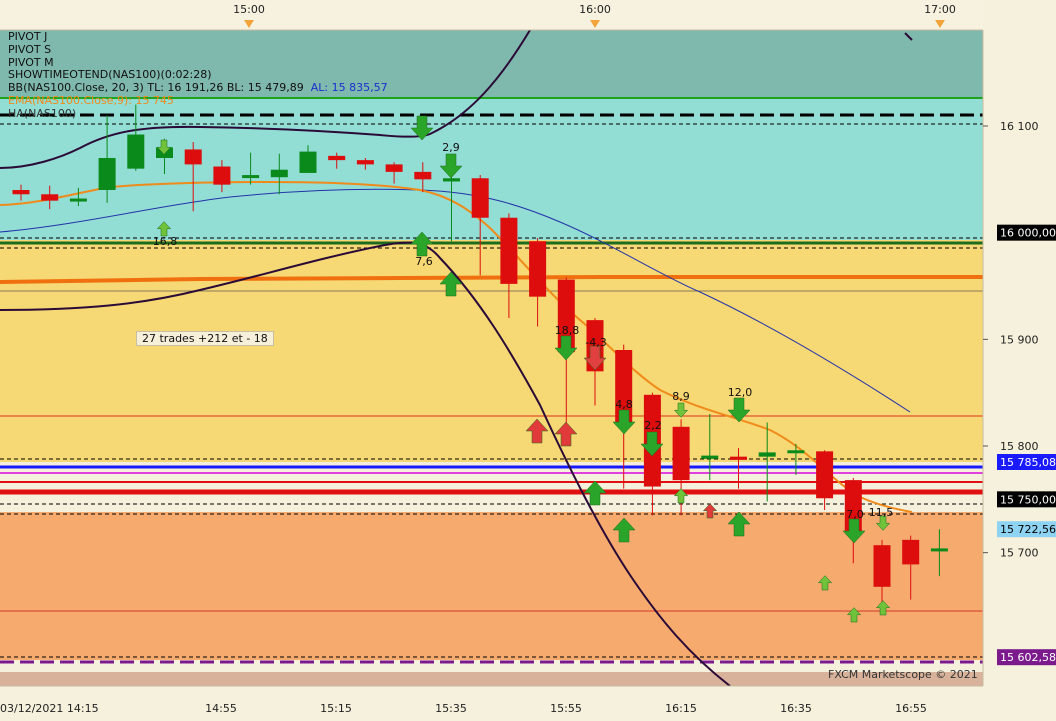 The height and width of the screenshot is (721, 1056). What do you see at coordinates (653, 425) in the screenshot?
I see `signal-value-label: 2,2` at bounding box center [653, 425].